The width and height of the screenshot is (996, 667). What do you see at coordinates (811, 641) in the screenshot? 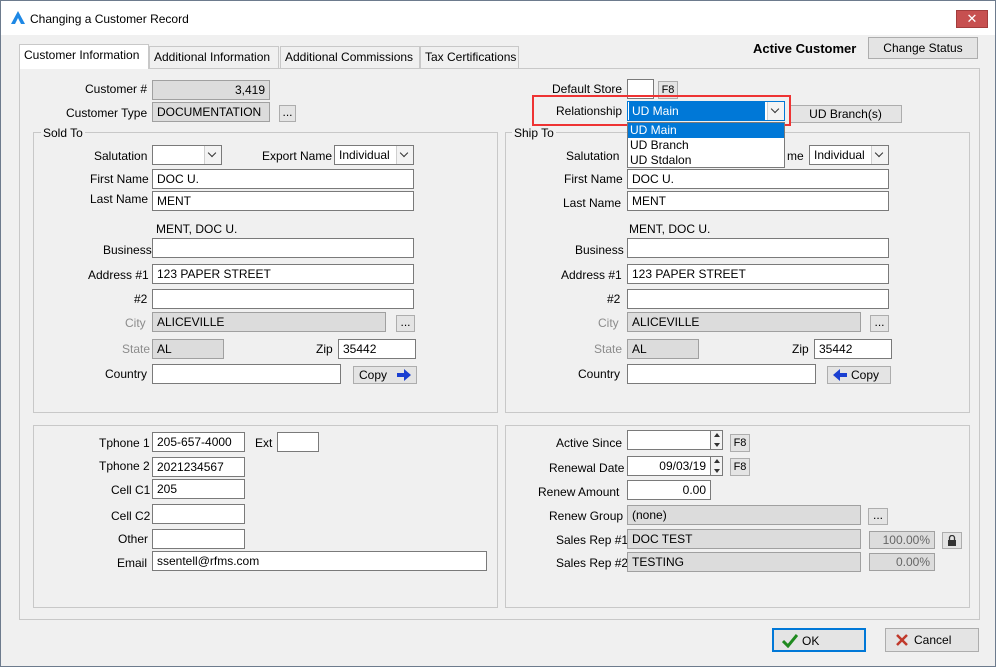
I see `ok-label: OK` at bounding box center [811, 641].